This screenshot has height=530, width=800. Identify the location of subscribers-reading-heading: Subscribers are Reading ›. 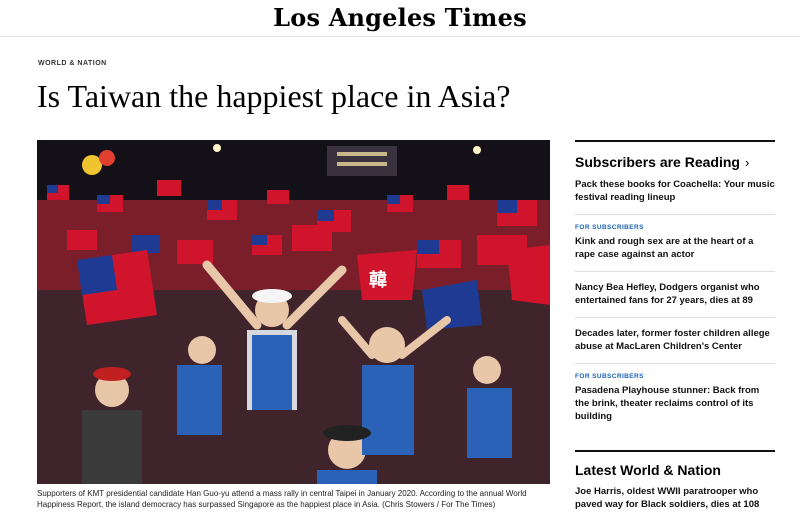
(675, 162).